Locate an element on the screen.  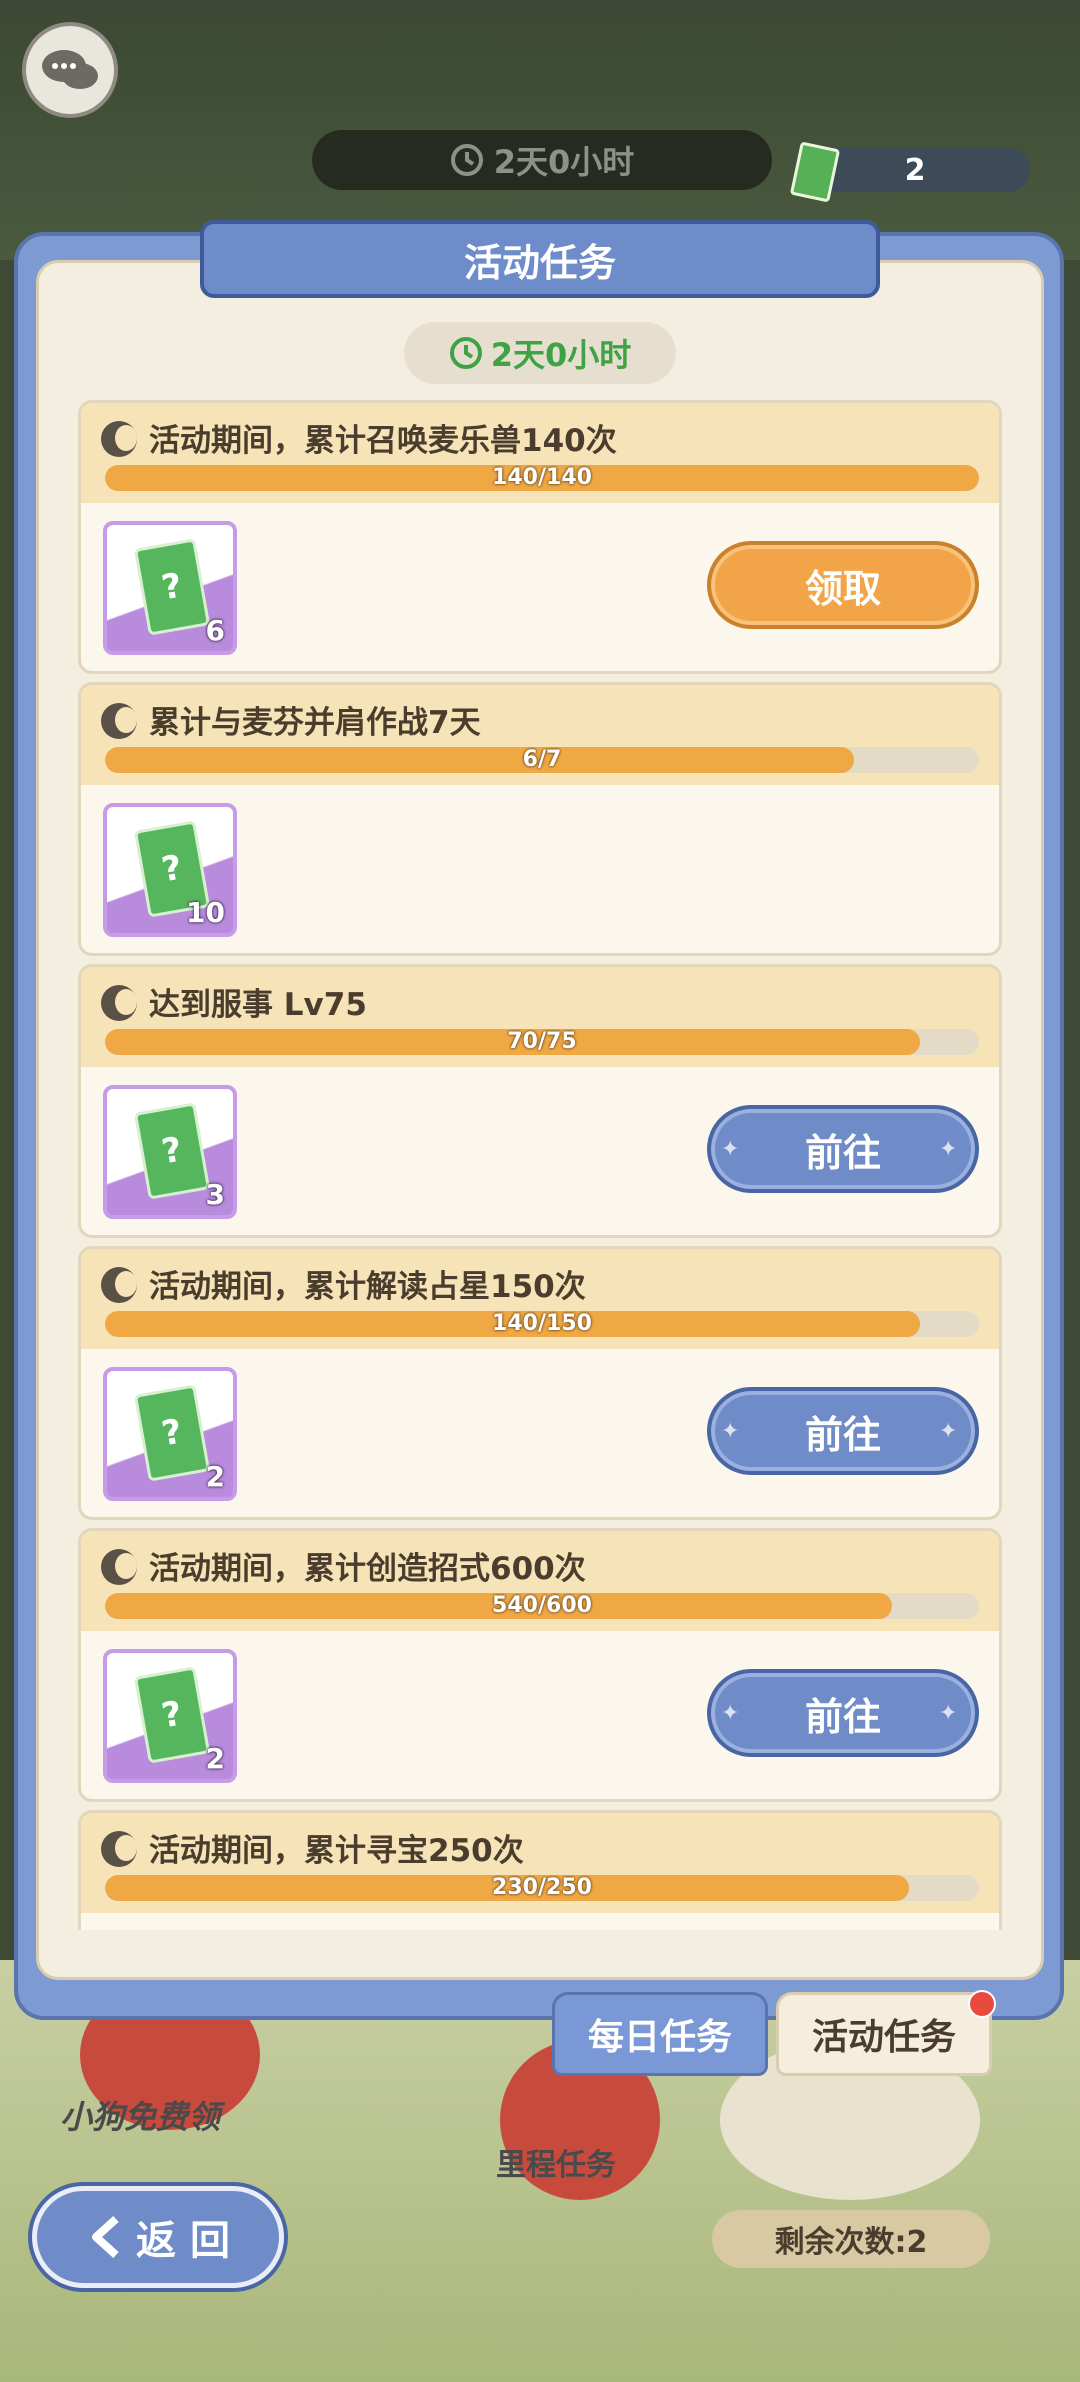
quest-progress-bar: 230/250 is located at coordinates (542, 1888).